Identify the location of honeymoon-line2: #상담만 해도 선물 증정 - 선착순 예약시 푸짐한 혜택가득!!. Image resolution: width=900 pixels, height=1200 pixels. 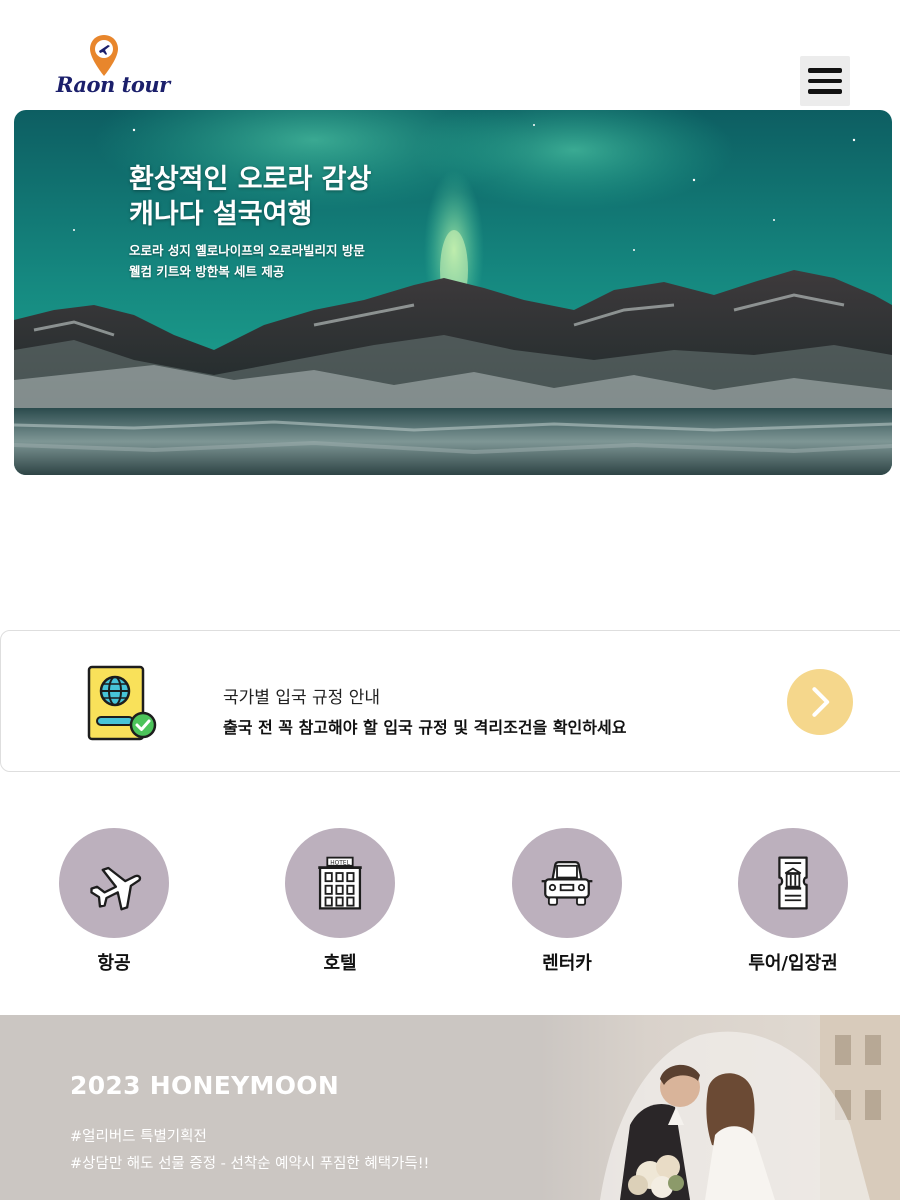
(250, 1164).